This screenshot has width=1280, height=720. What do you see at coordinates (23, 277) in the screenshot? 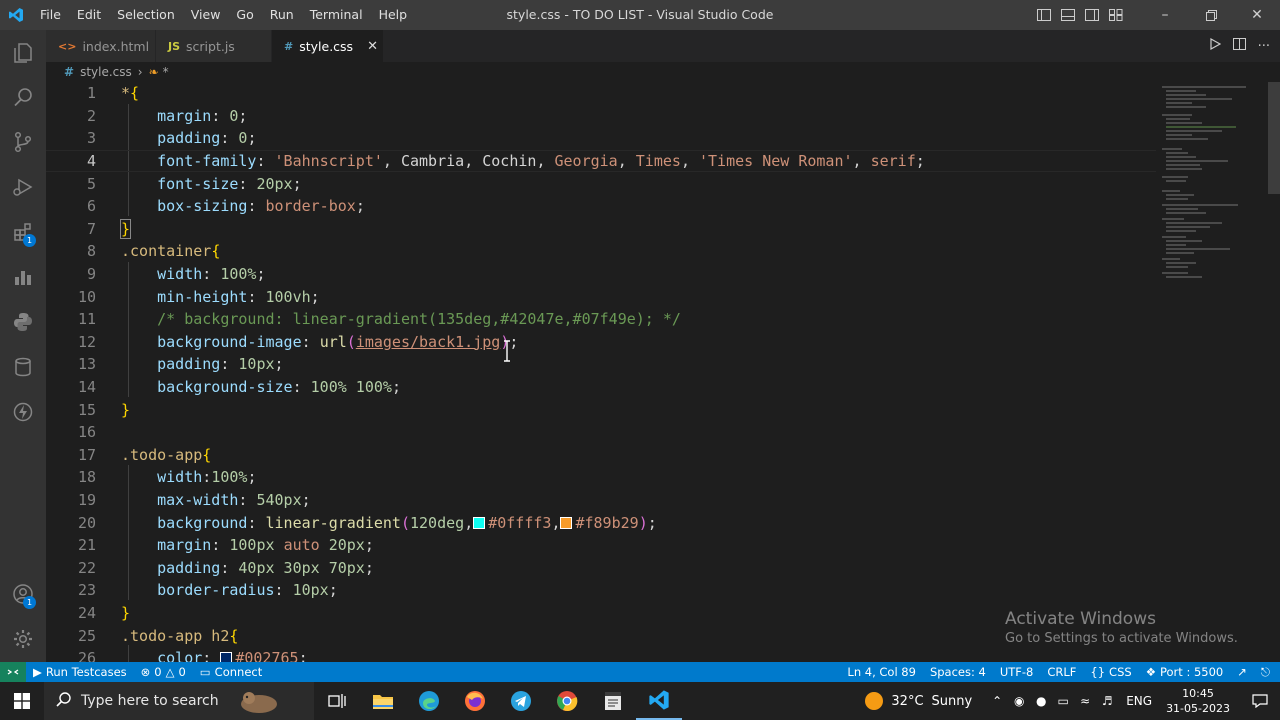
I see `chart-icon` at bounding box center [23, 277].